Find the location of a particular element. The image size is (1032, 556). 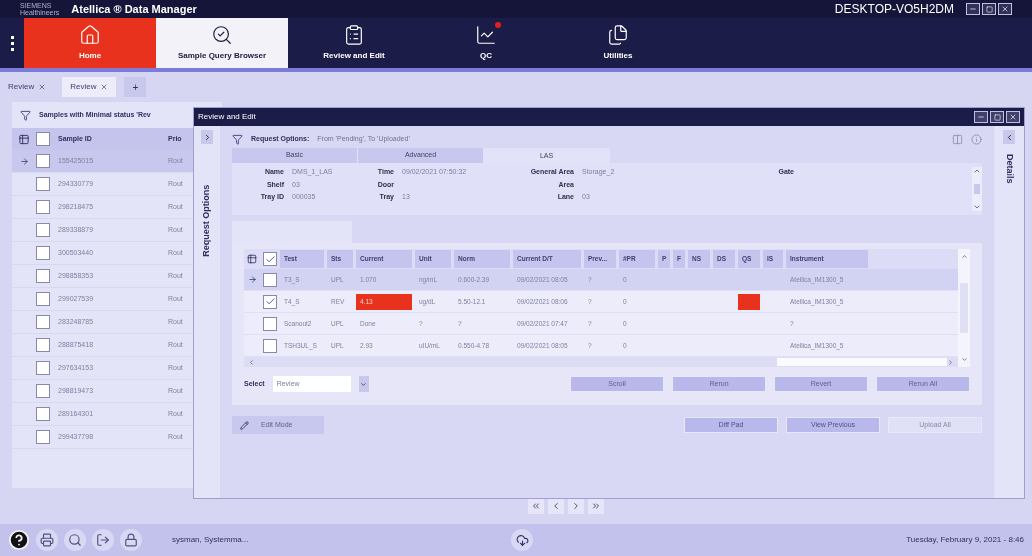

lock-glyph-icon is located at coordinates (131, 540).